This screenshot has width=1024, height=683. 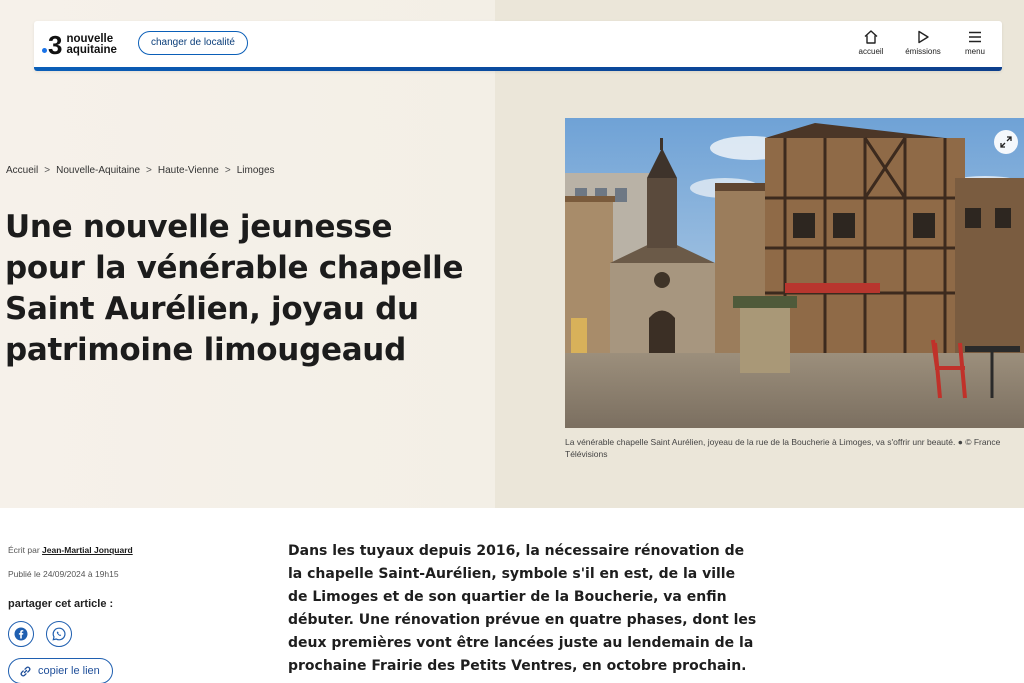 What do you see at coordinates (87, 550) in the screenshot?
I see `author-link: Jean-Martial Jonquard` at bounding box center [87, 550].